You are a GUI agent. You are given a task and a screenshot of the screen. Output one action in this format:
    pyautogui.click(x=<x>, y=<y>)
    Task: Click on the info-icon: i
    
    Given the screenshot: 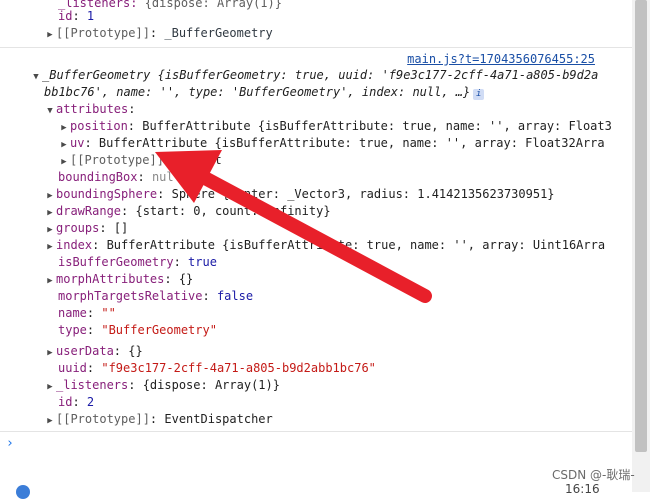 What is the action you would take?
    pyautogui.click(x=479, y=94)
    